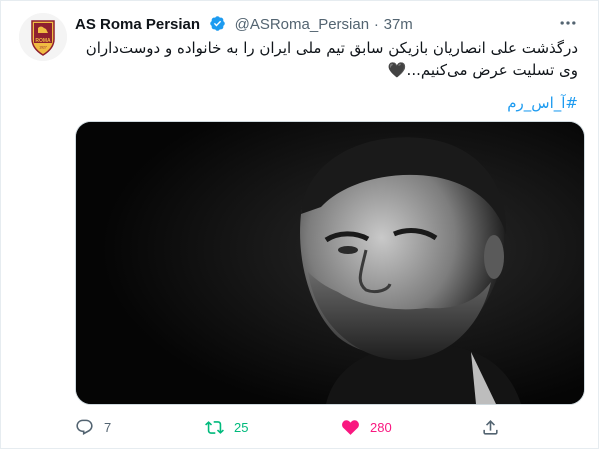 Image resolution: width=599 pixels, height=449 pixels. What do you see at coordinates (305, 427) in the screenshot?
I see `tweet-actions: 7 25 280` at bounding box center [305, 427].